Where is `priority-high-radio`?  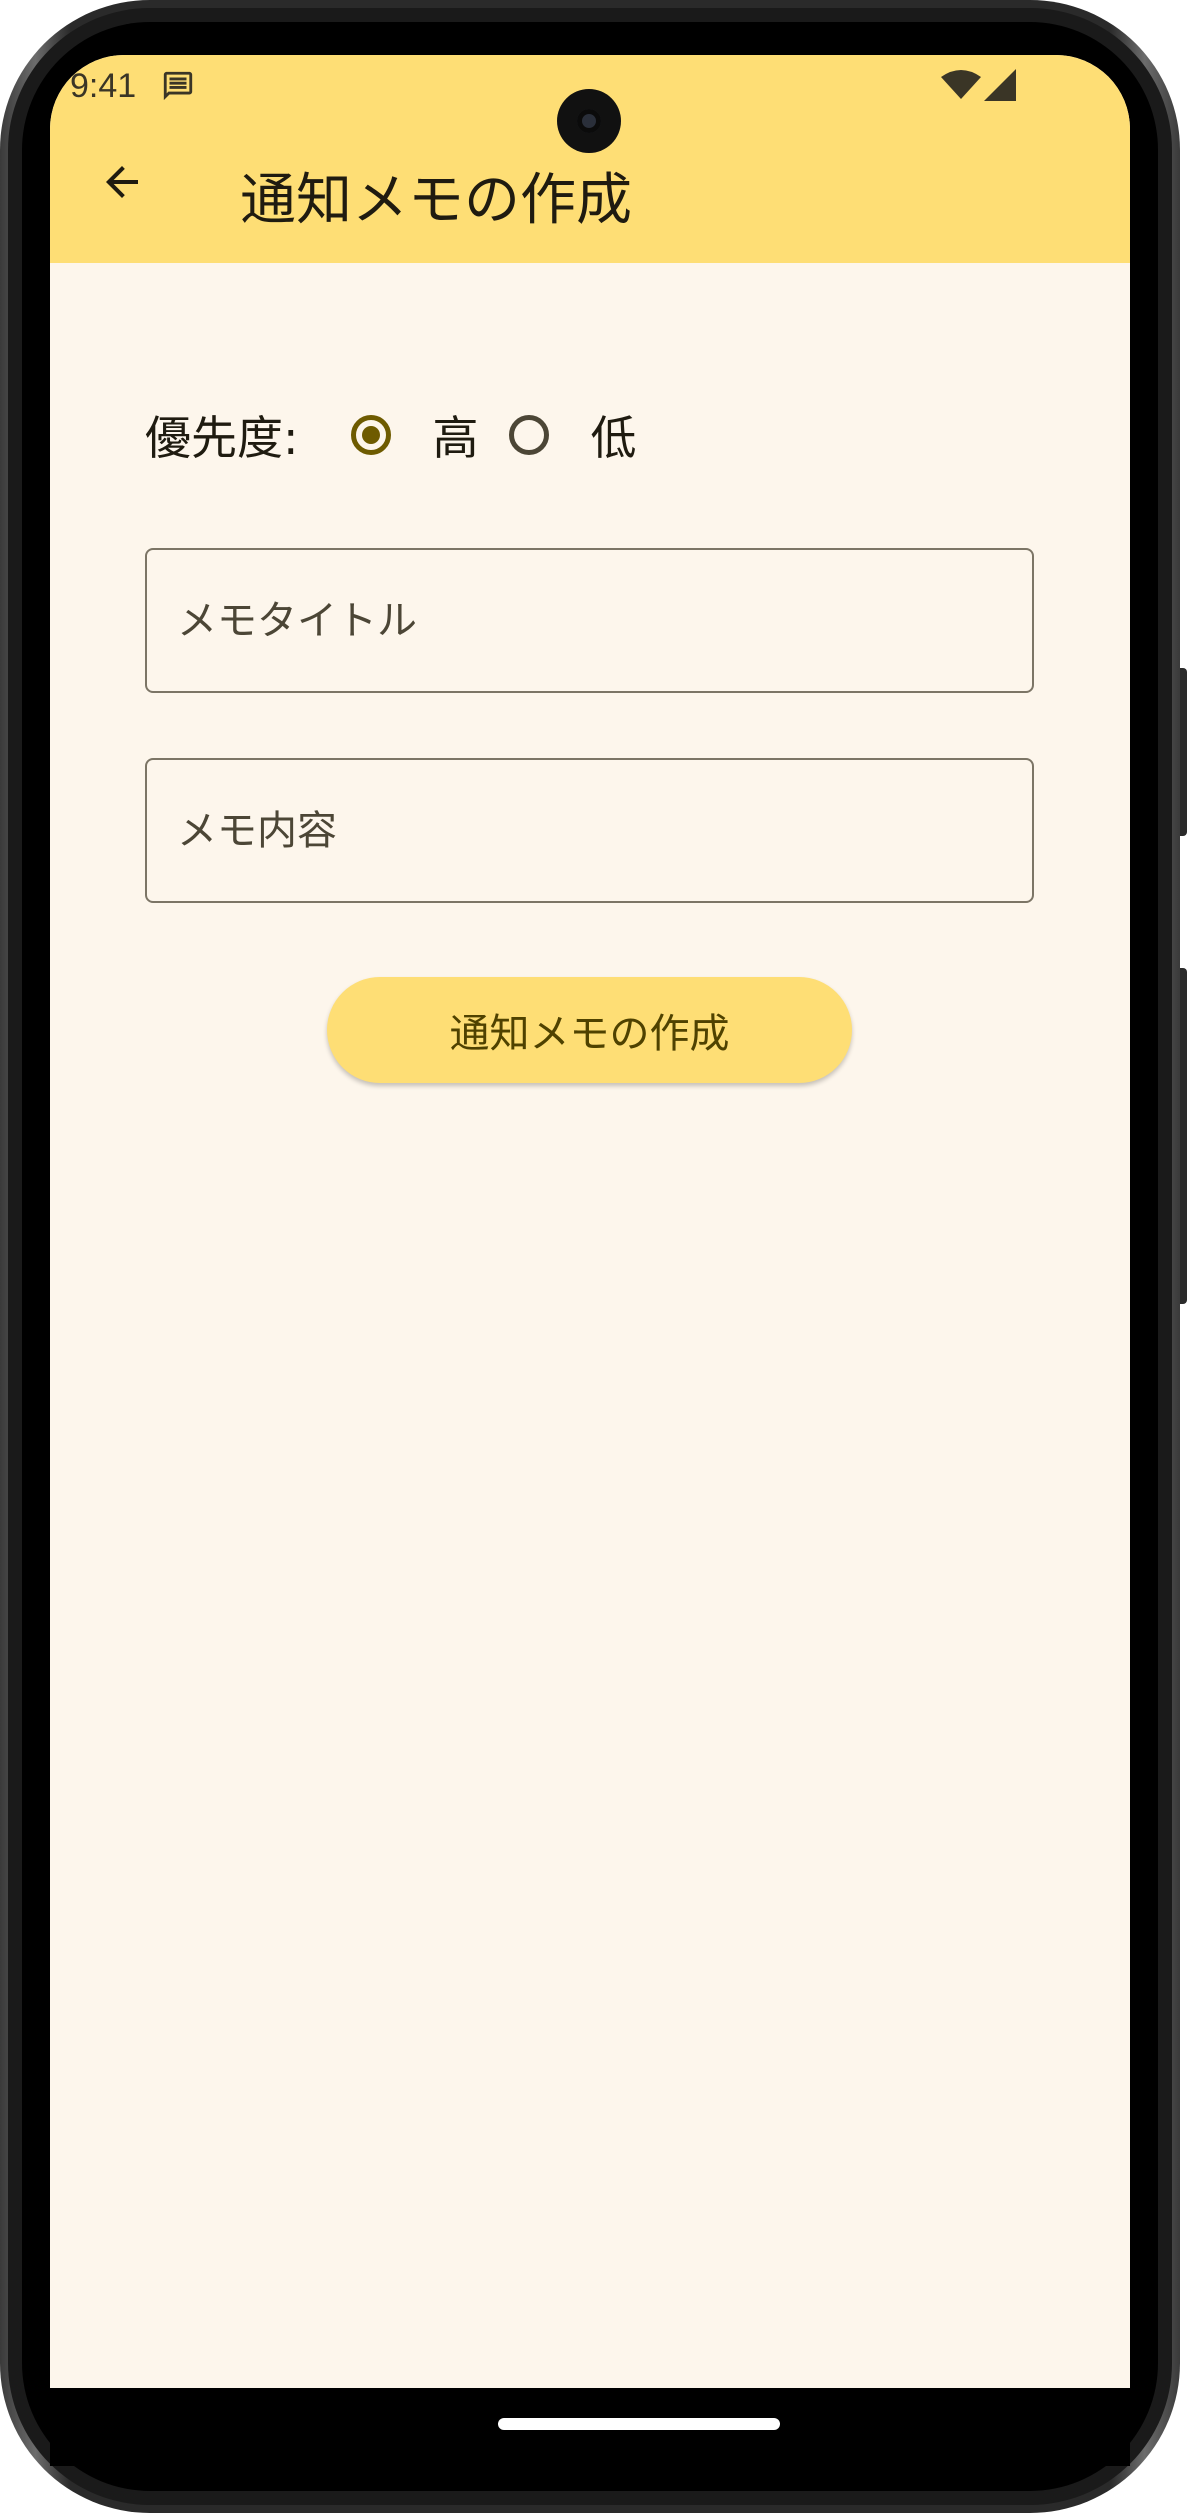
priority-high-radio is located at coordinates (370, 435).